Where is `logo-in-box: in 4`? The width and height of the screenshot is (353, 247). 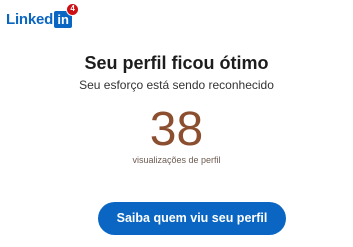 logo-in-box: in 4 is located at coordinates (67, 15).